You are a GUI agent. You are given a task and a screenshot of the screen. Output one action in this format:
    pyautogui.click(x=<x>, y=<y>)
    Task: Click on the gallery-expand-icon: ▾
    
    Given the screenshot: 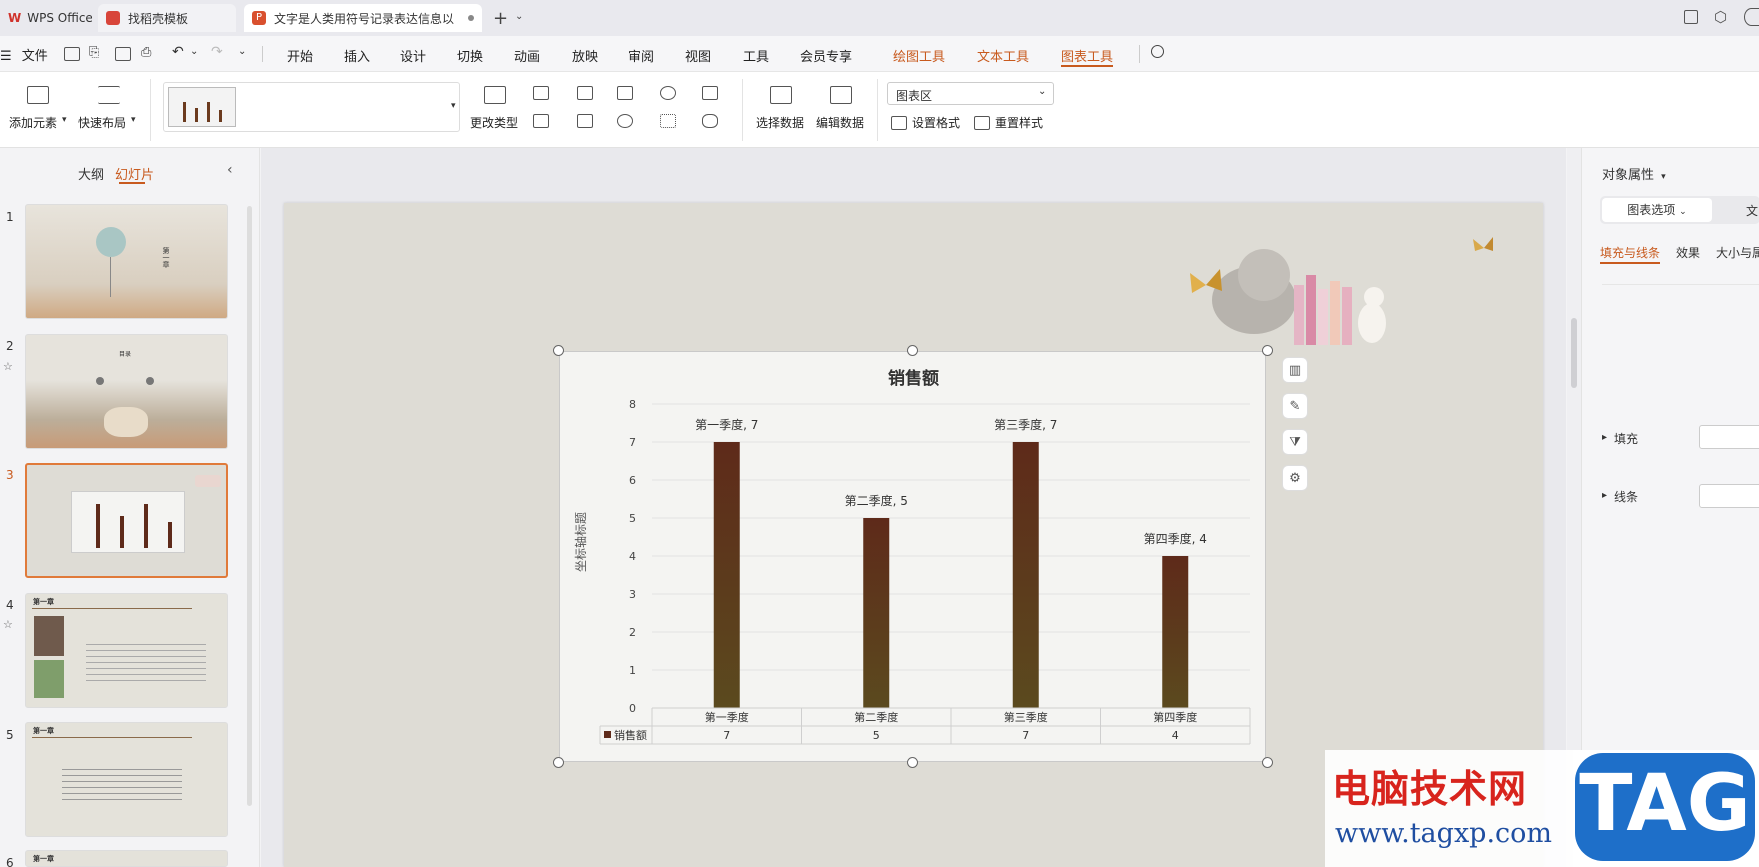 What is the action you would take?
    pyautogui.click(x=453, y=106)
    